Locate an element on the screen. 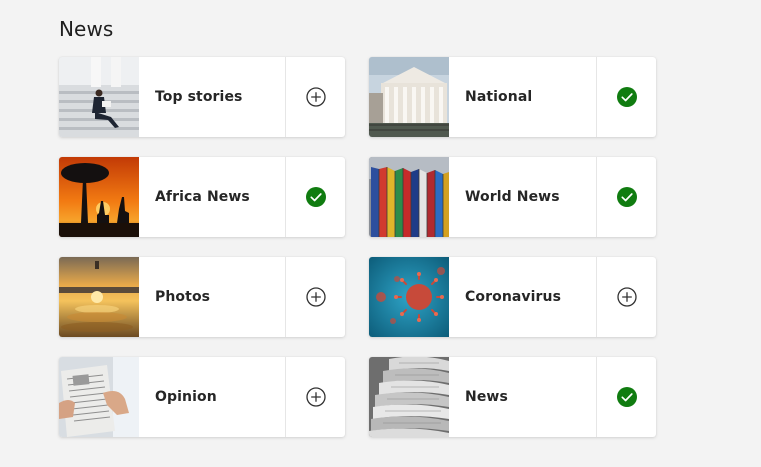  topic-label: National is located at coordinates (499, 97).